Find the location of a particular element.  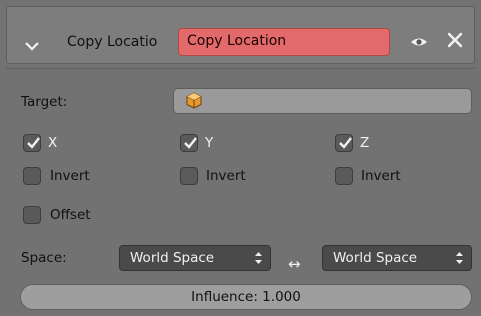

influence-label: Influence: 1.000 is located at coordinates (246, 297).